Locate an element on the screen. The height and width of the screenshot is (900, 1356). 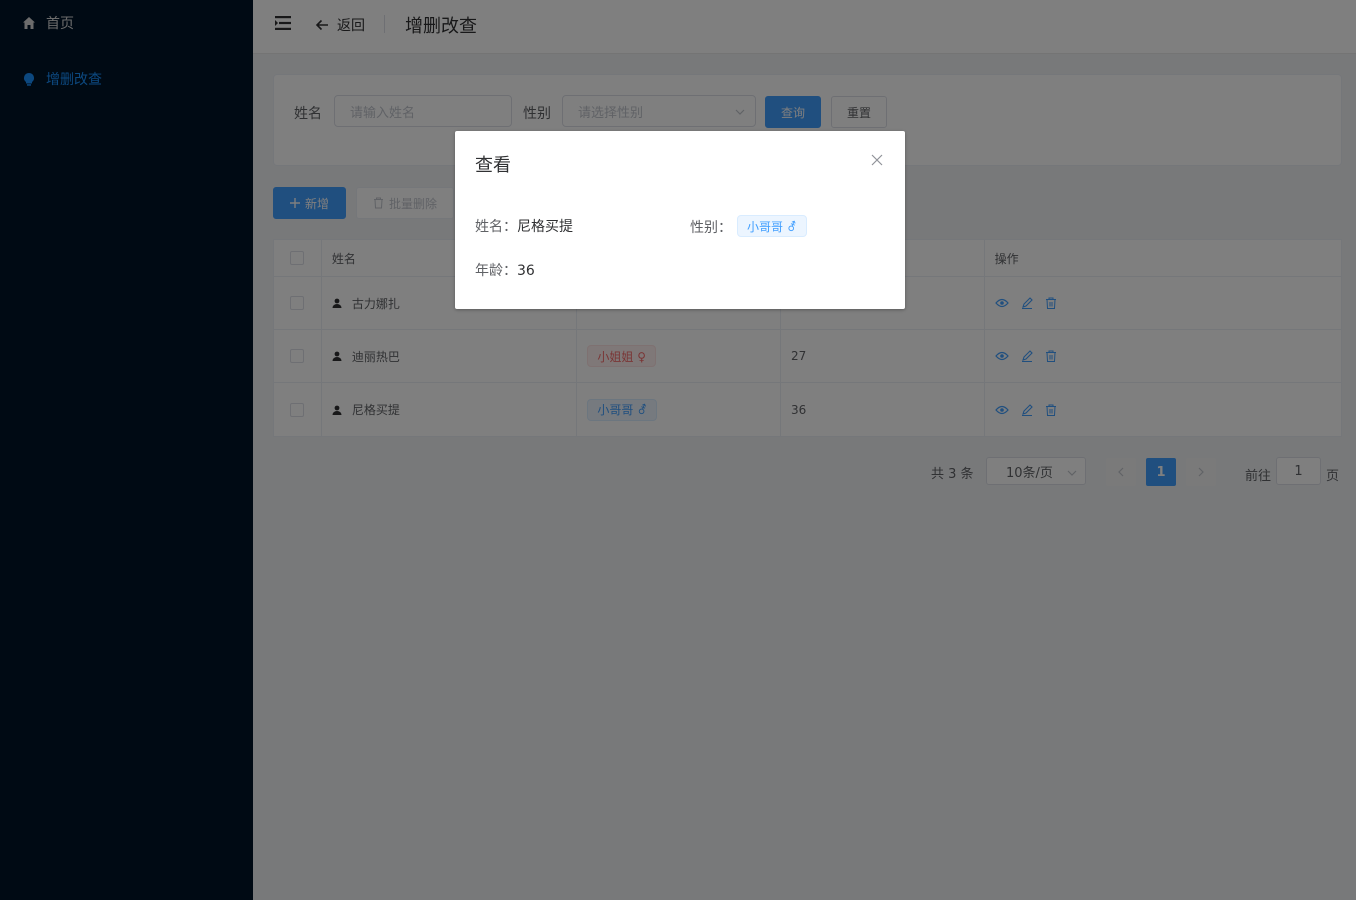
dialog-gender-label: 性别： is located at coordinates (711, 228).